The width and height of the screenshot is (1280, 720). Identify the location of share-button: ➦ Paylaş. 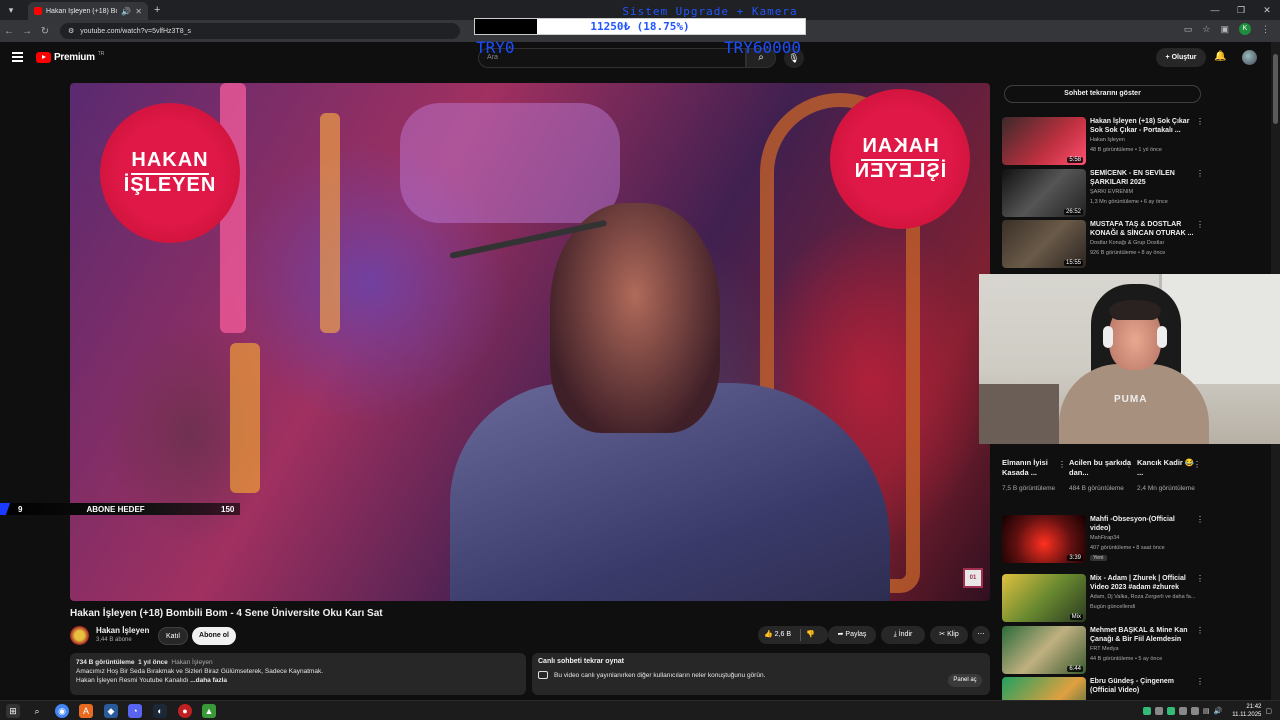
(852, 635).